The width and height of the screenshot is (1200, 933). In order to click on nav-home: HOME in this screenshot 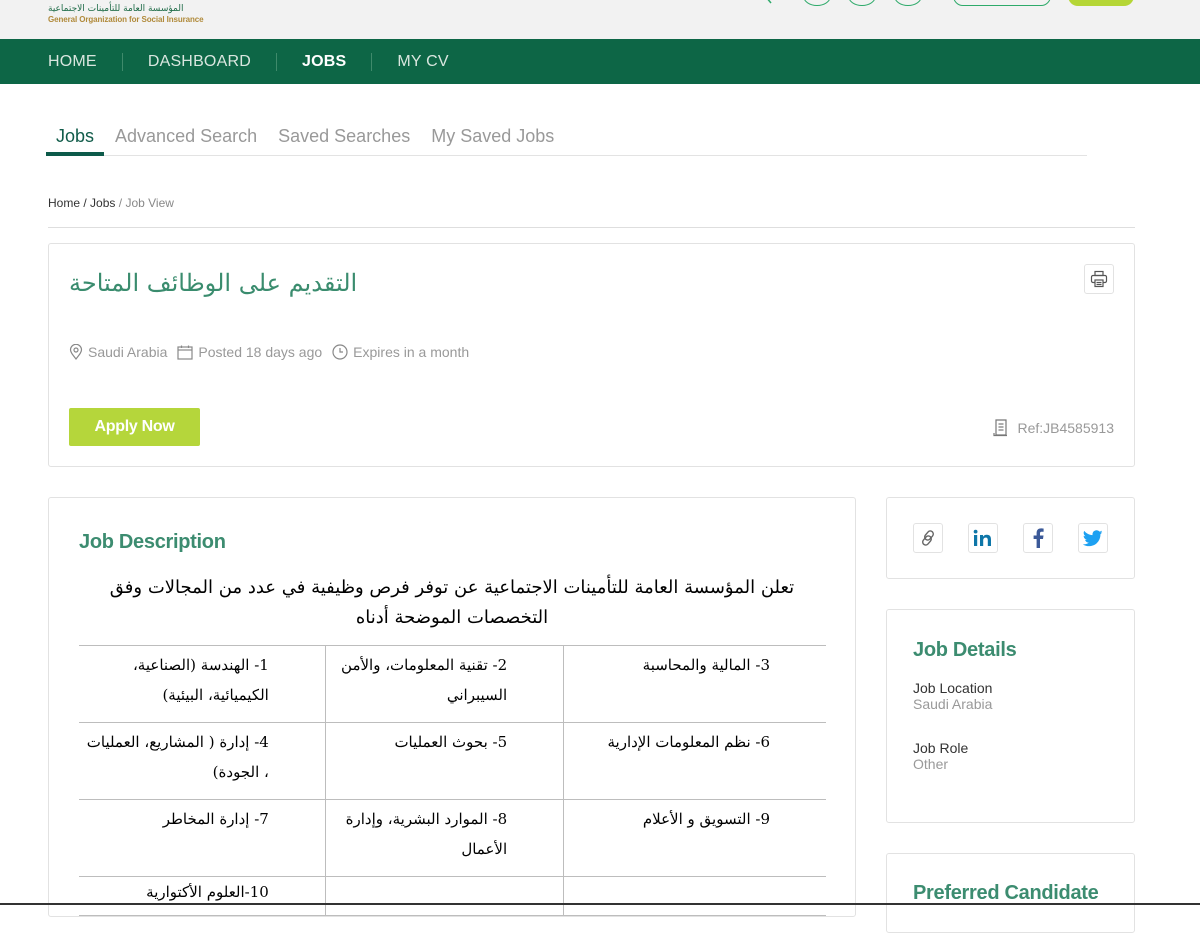, I will do `click(72, 62)`.